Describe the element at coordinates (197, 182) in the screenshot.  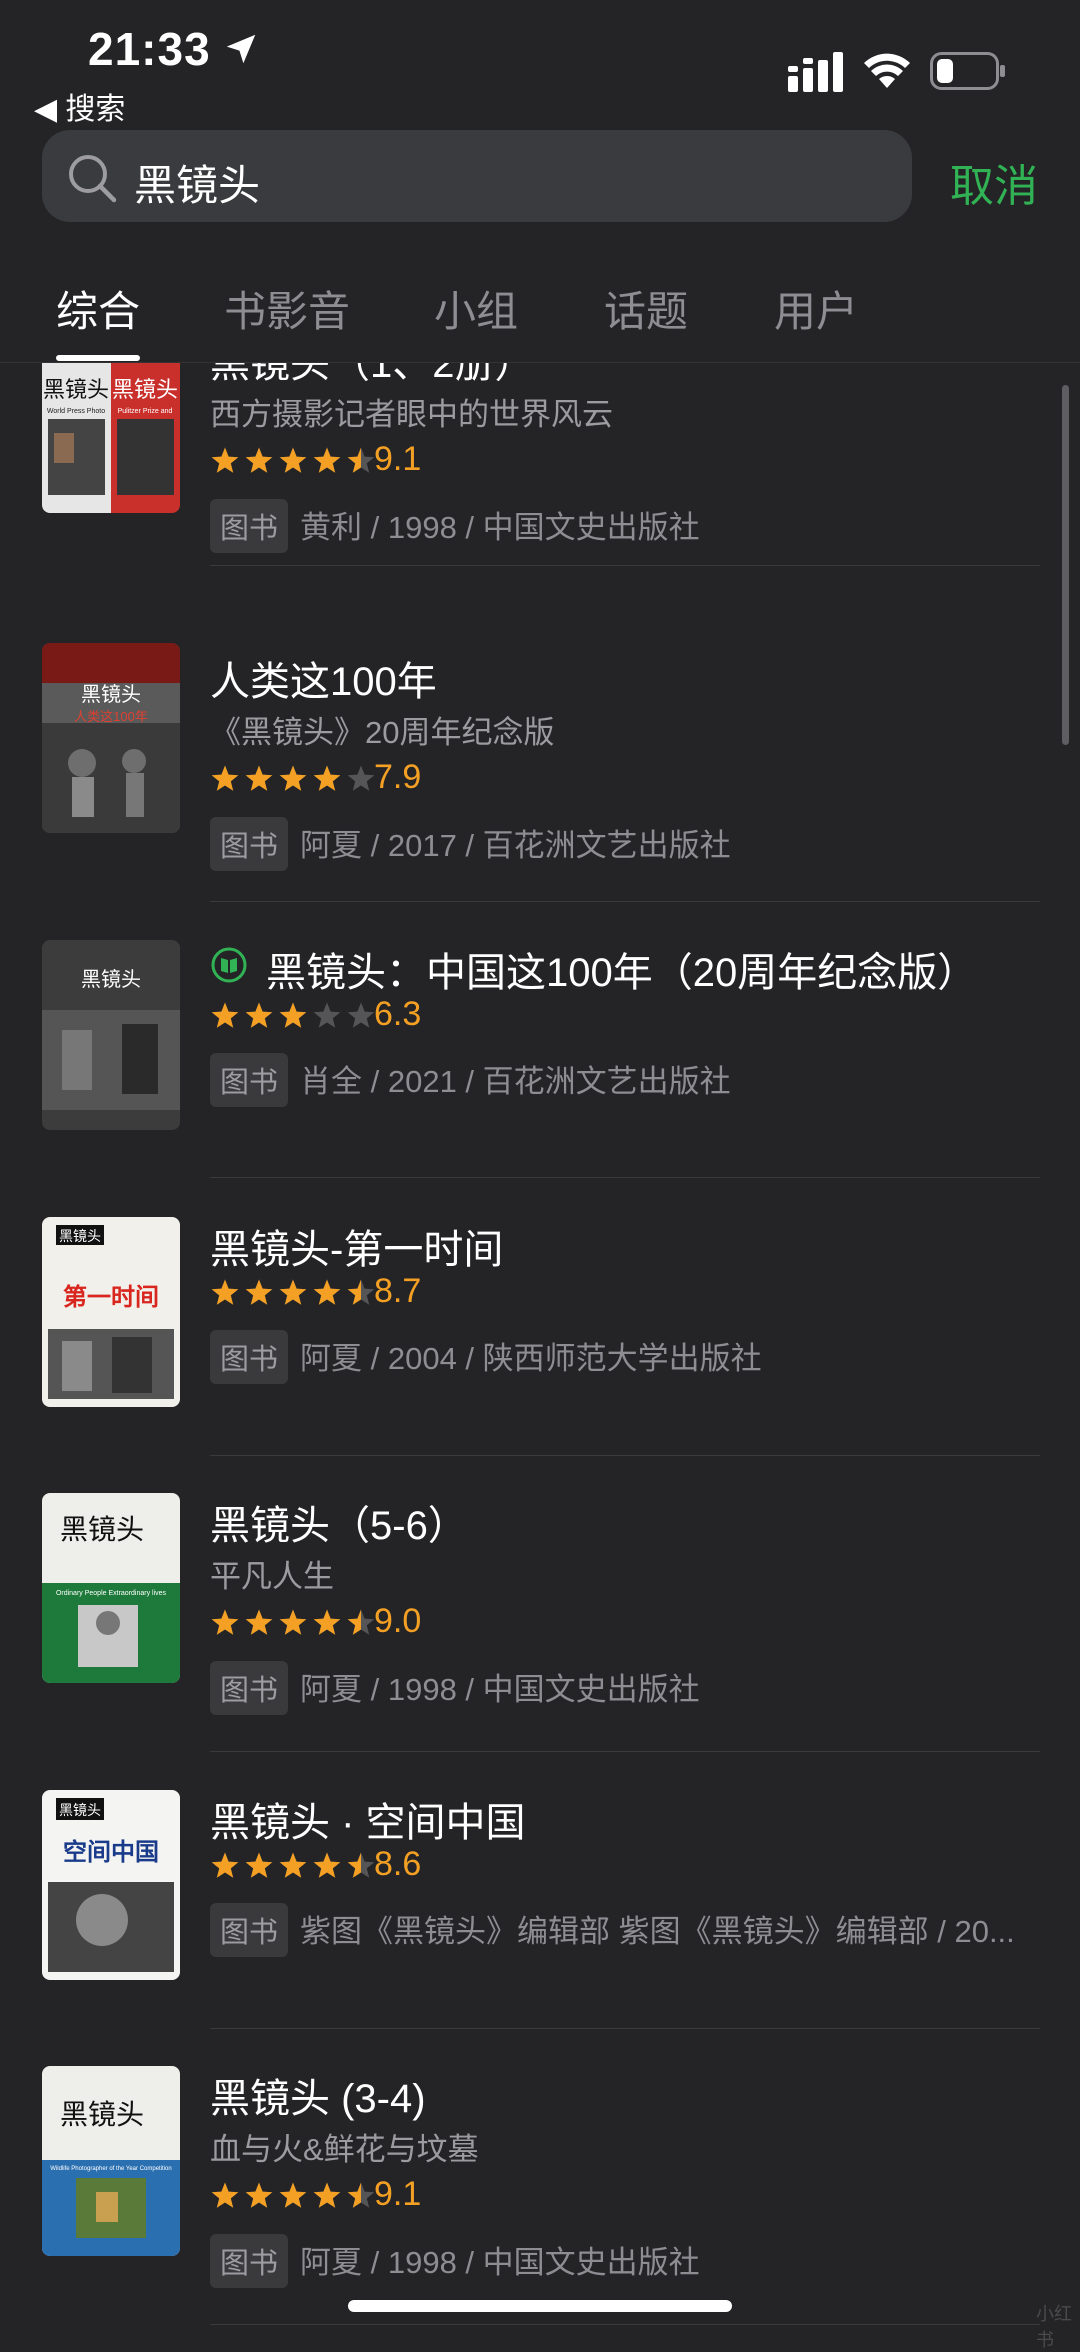
I see `search-input: 黑镜头` at that location.